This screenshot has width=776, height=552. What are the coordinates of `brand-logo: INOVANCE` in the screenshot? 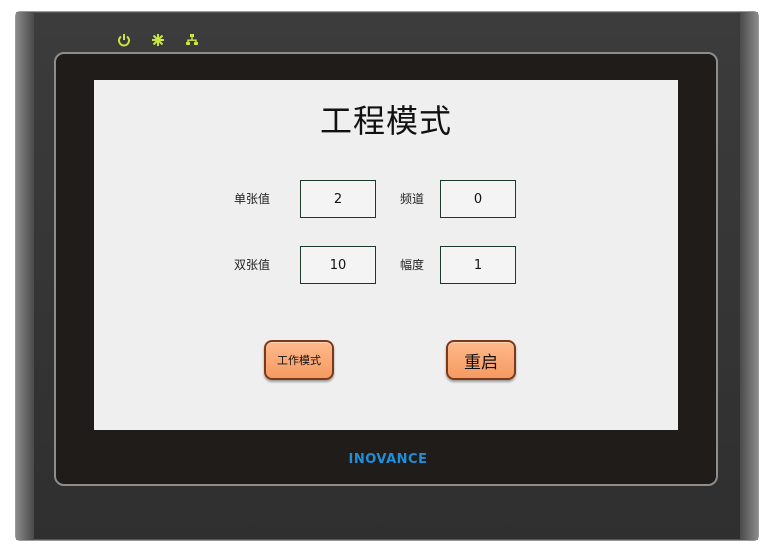 It's located at (388, 459).